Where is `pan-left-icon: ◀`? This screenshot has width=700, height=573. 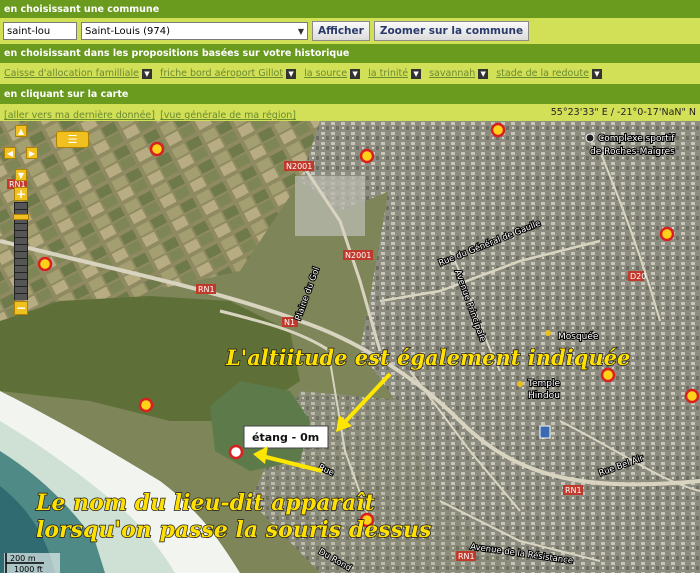
pan-left-icon: ◀ is located at coordinates (10, 153).